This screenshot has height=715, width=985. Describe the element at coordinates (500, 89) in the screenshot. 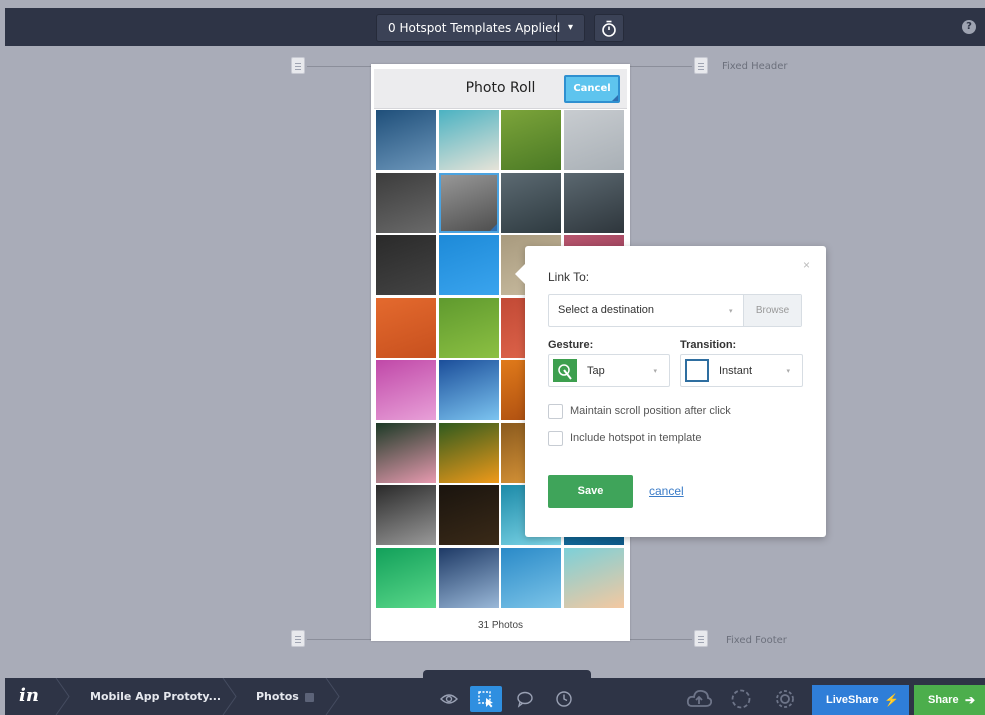

I see `screen-header: Photo Roll Cancel` at that location.